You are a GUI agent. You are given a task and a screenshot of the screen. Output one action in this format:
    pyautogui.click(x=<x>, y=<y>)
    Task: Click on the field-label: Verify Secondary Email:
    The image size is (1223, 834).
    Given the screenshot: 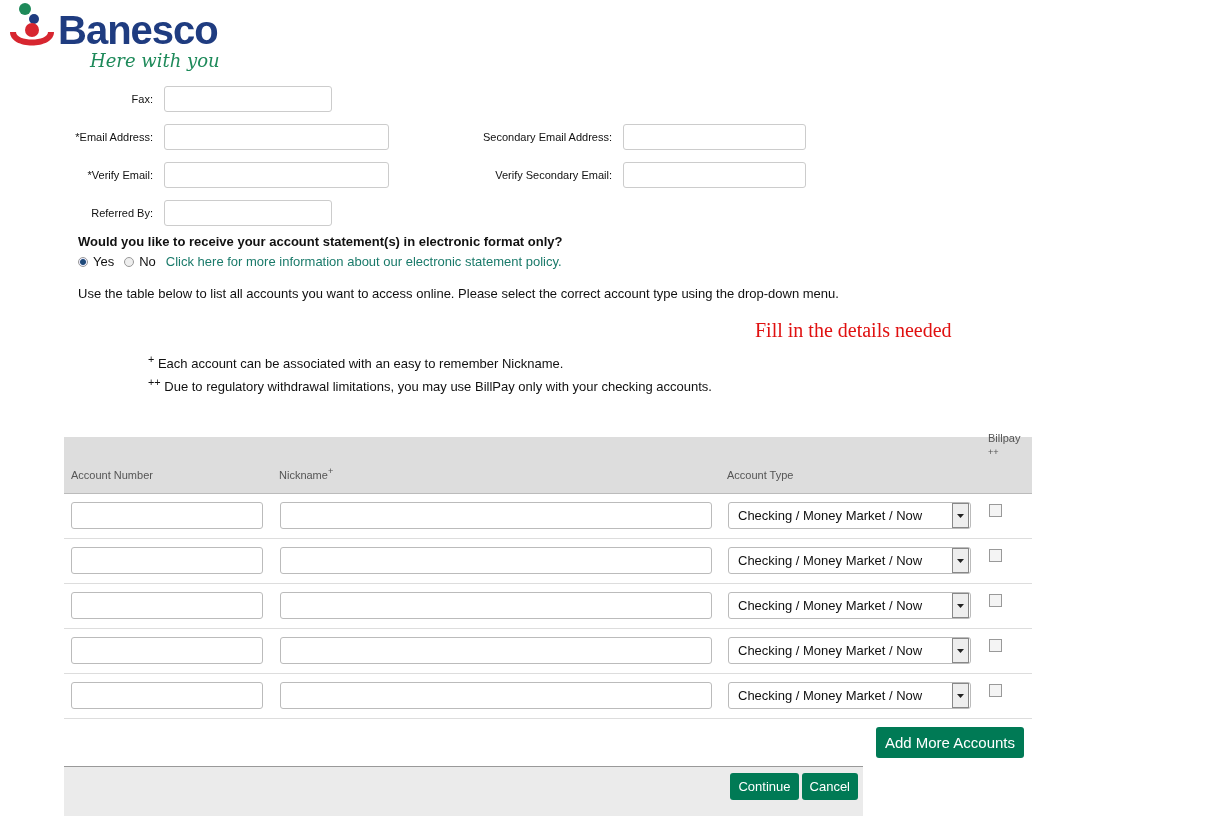 What is the action you would take?
    pyautogui.click(x=553, y=175)
    